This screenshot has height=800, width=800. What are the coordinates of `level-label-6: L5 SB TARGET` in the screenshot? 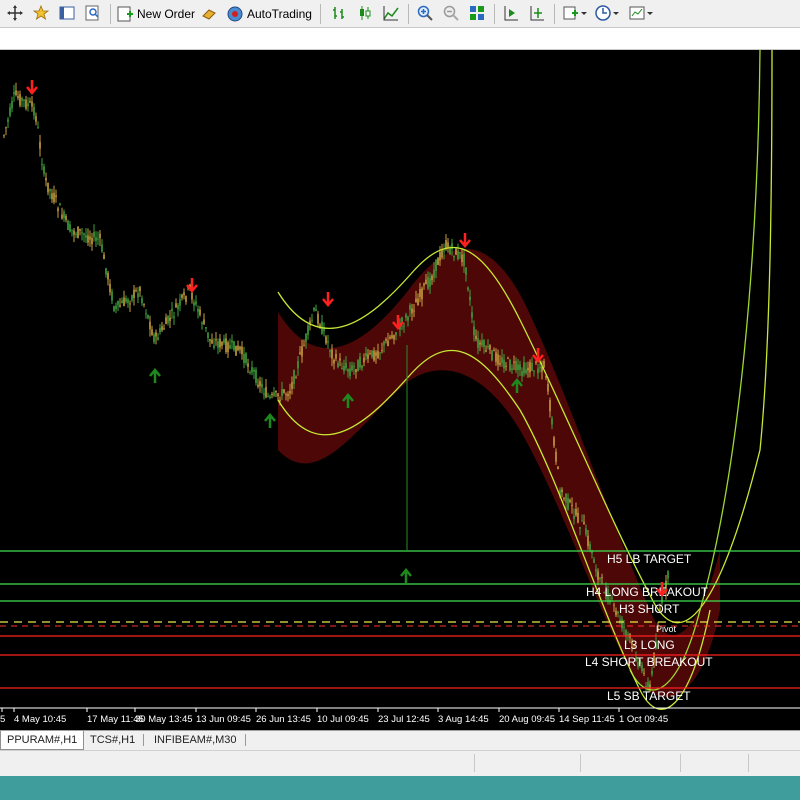 It's located at (649, 696).